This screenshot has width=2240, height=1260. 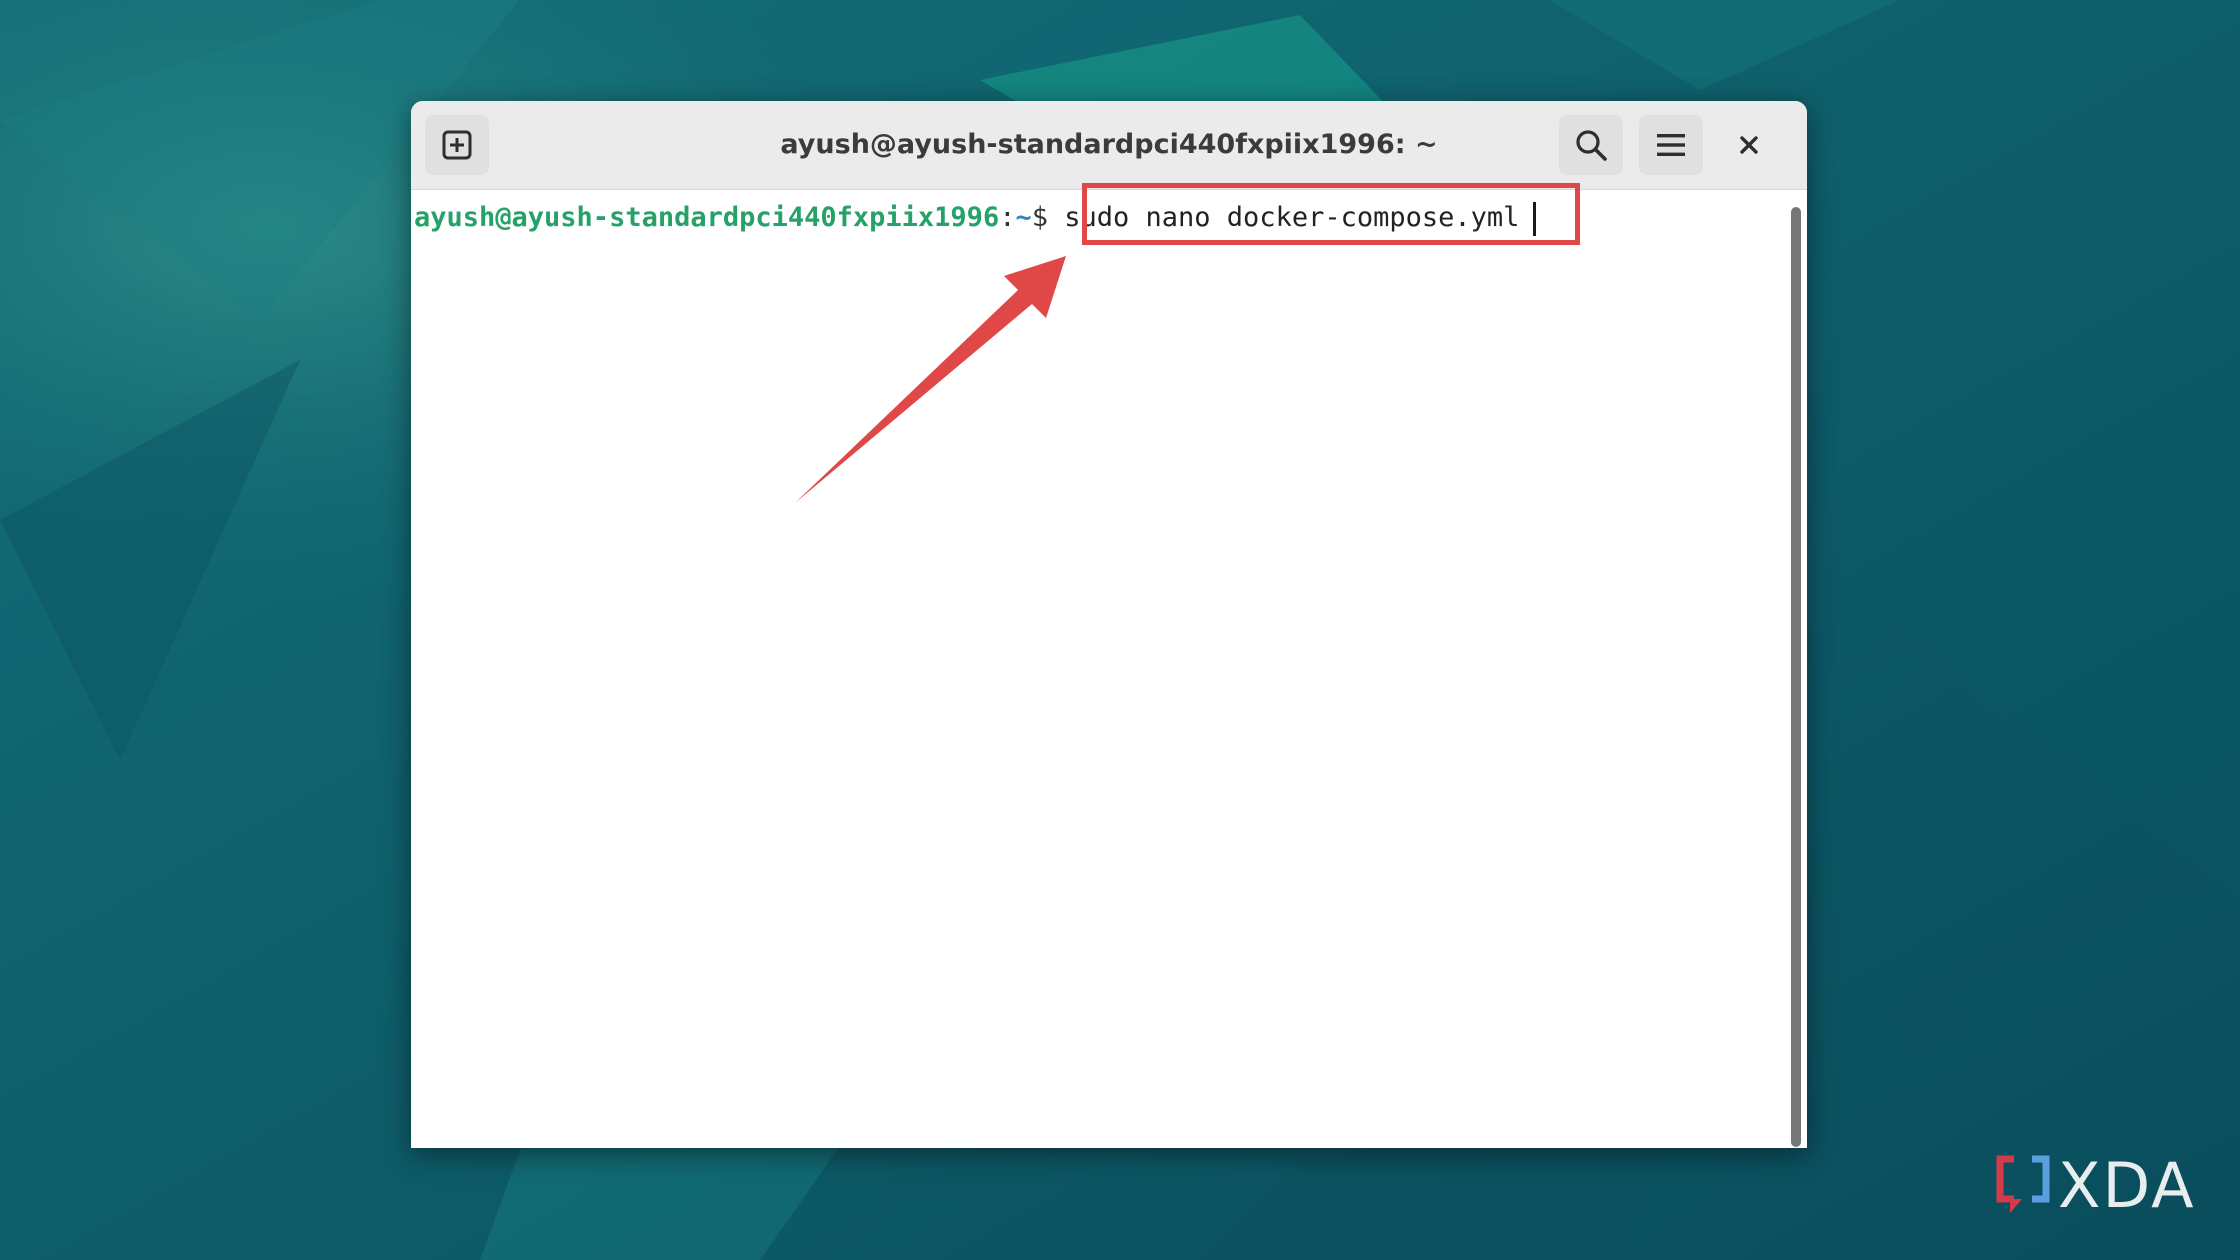 What do you see at coordinates (707, 217) in the screenshot?
I see `prompt-user-host: ayush@ayush-standardpci440fxpiix1996` at bounding box center [707, 217].